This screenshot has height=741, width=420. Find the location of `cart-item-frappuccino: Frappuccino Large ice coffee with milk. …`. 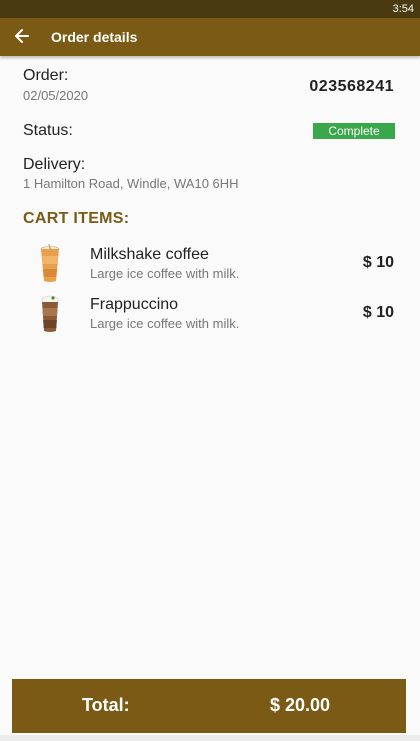

cart-item-frappuccino: Frappuccino Large ice coffee with milk. … is located at coordinates (210, 316).